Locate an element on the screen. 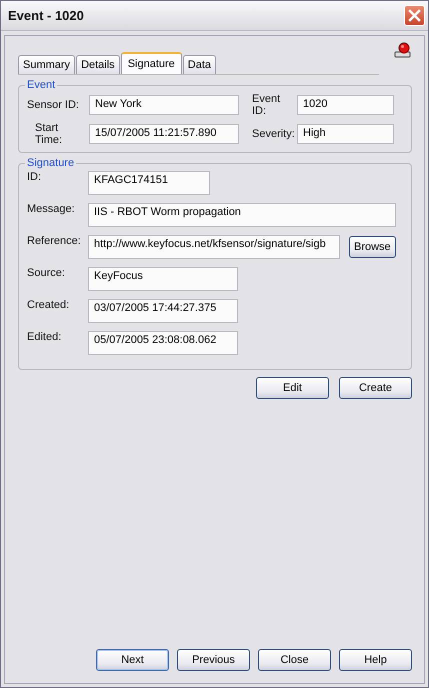  window-title: Event - 1020 is located at coordinates (46, 15).